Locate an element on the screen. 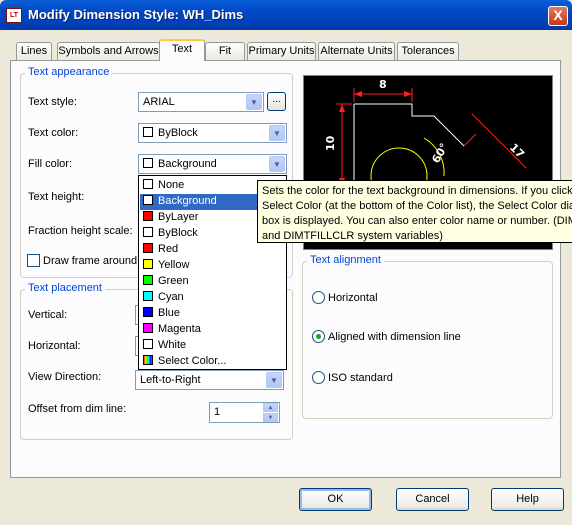 The image size is (572, 525). fill-color-label: Fill color: is located at coordinates (50, 164).